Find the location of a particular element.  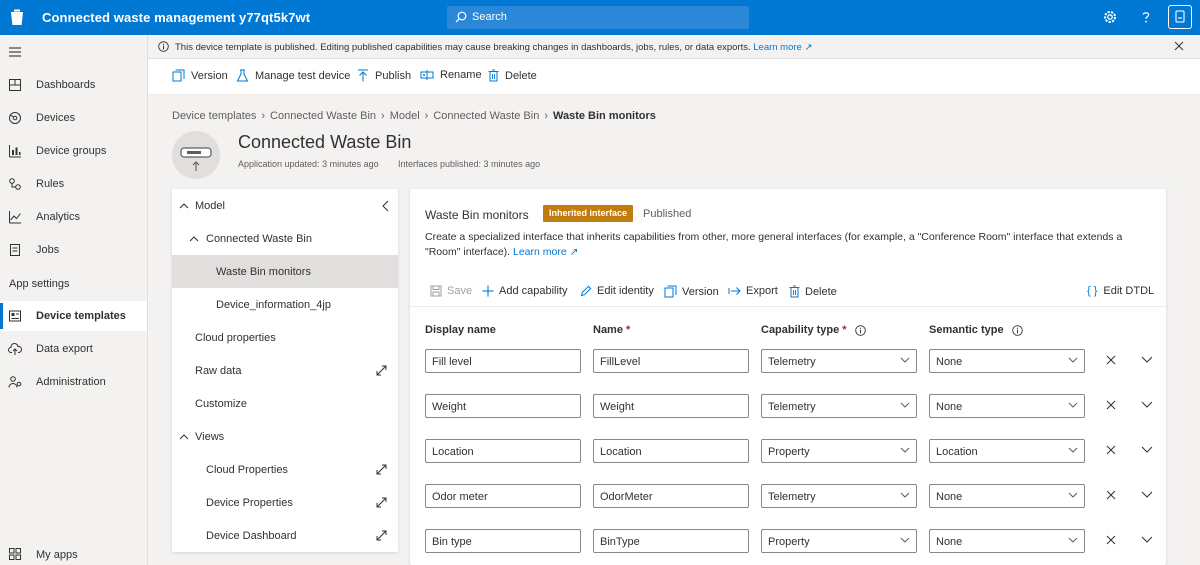

display-name-input: Bin type is located at coordinates (503, 541).